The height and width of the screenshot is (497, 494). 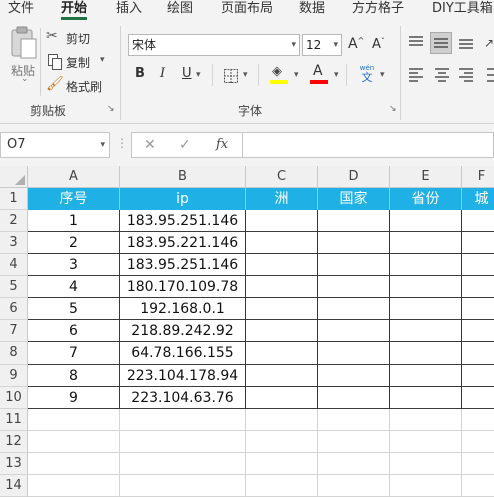 What do you see at coordinates (14, 287) in the screenshot?
I see `row-header: 5` at bounding box center [14, 287].